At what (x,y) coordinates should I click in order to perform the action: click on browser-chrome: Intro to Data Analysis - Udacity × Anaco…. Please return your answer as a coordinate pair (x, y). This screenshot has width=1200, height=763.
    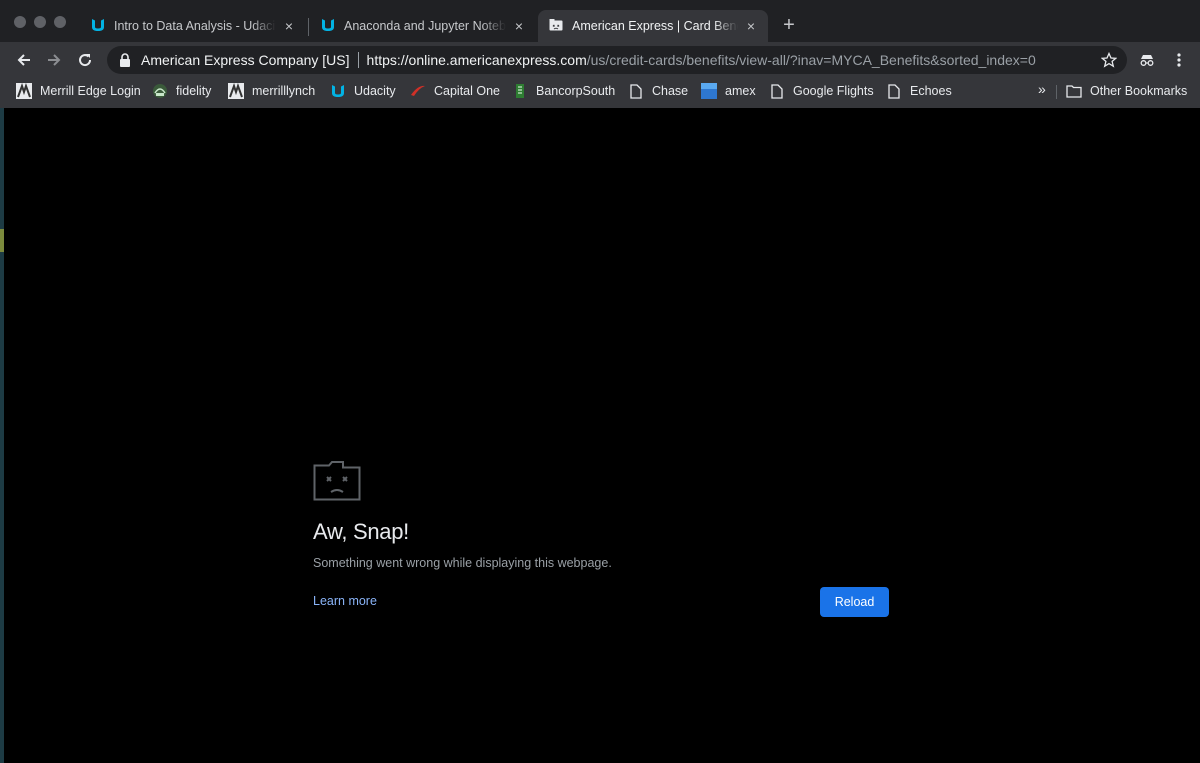
    Looking at the image, I should click on (600, 54).